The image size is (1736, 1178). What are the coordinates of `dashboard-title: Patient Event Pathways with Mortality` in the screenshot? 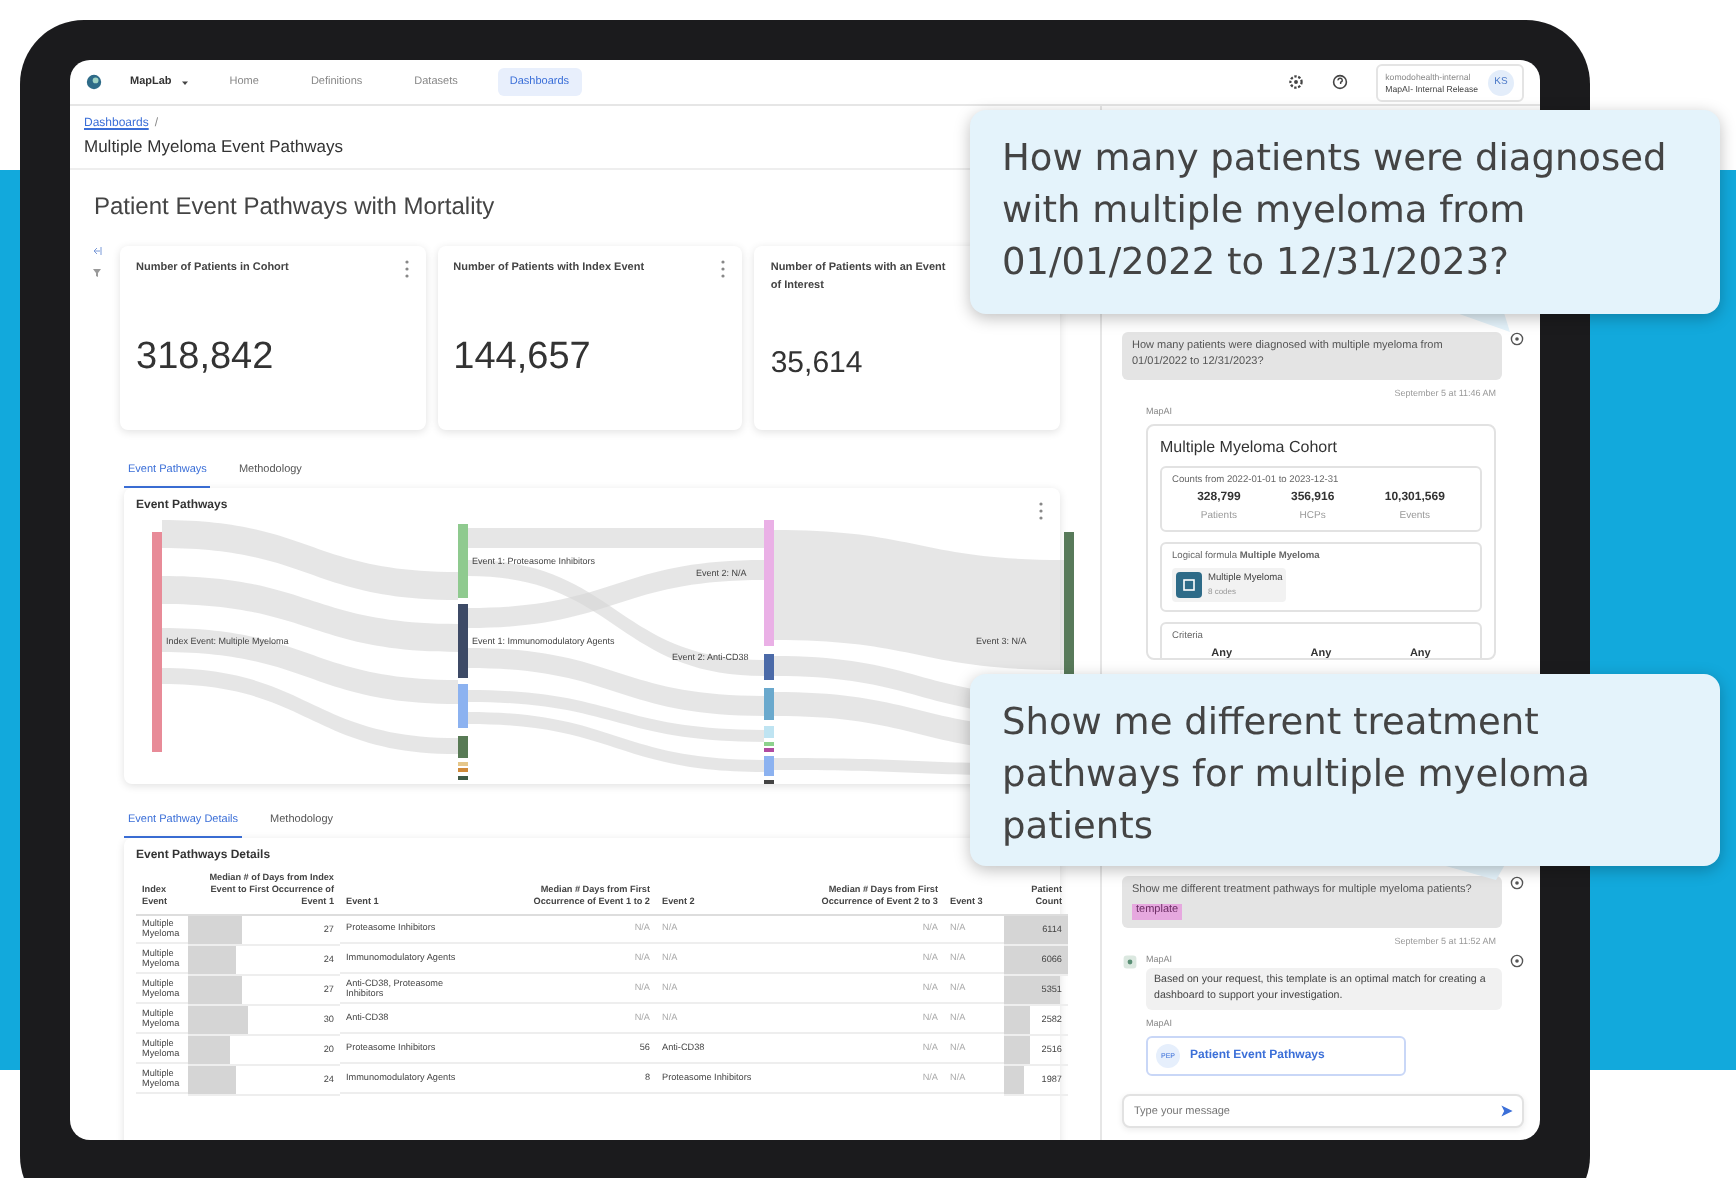 It's located at (294, 206).